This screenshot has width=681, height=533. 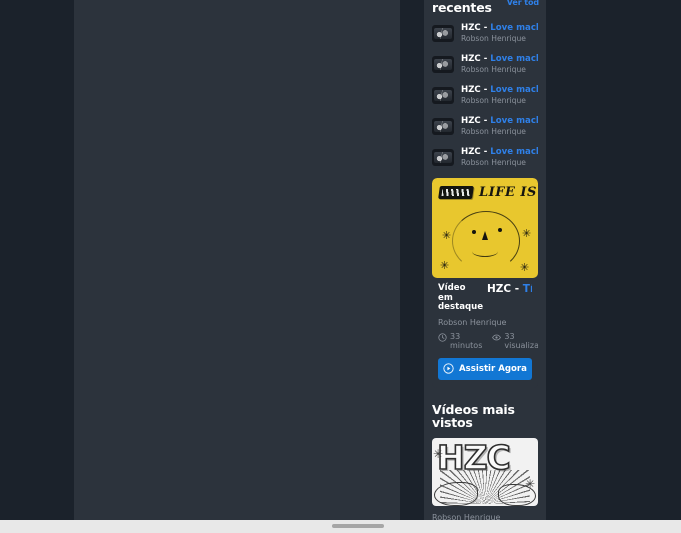 What do you see at coordinates (523, 3) in the screenshot?
I see `see-all-link: Ver tod` at bounding box center [523, 3].